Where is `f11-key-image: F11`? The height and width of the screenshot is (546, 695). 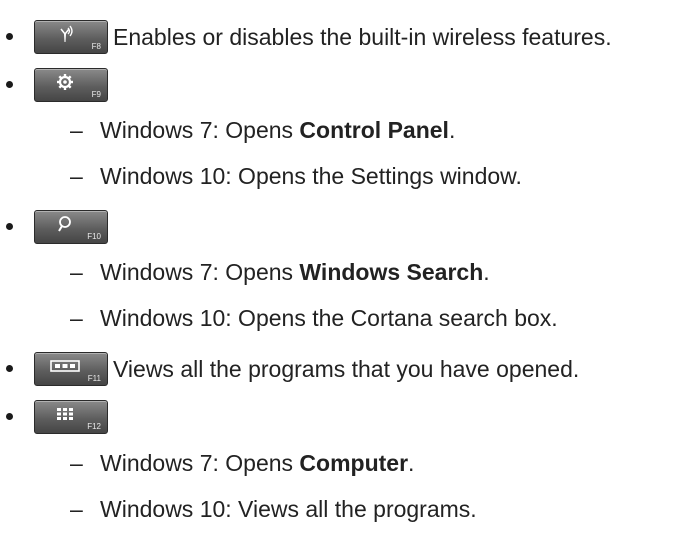
f11-key-image: F11 is located at coordinates (71, 369).